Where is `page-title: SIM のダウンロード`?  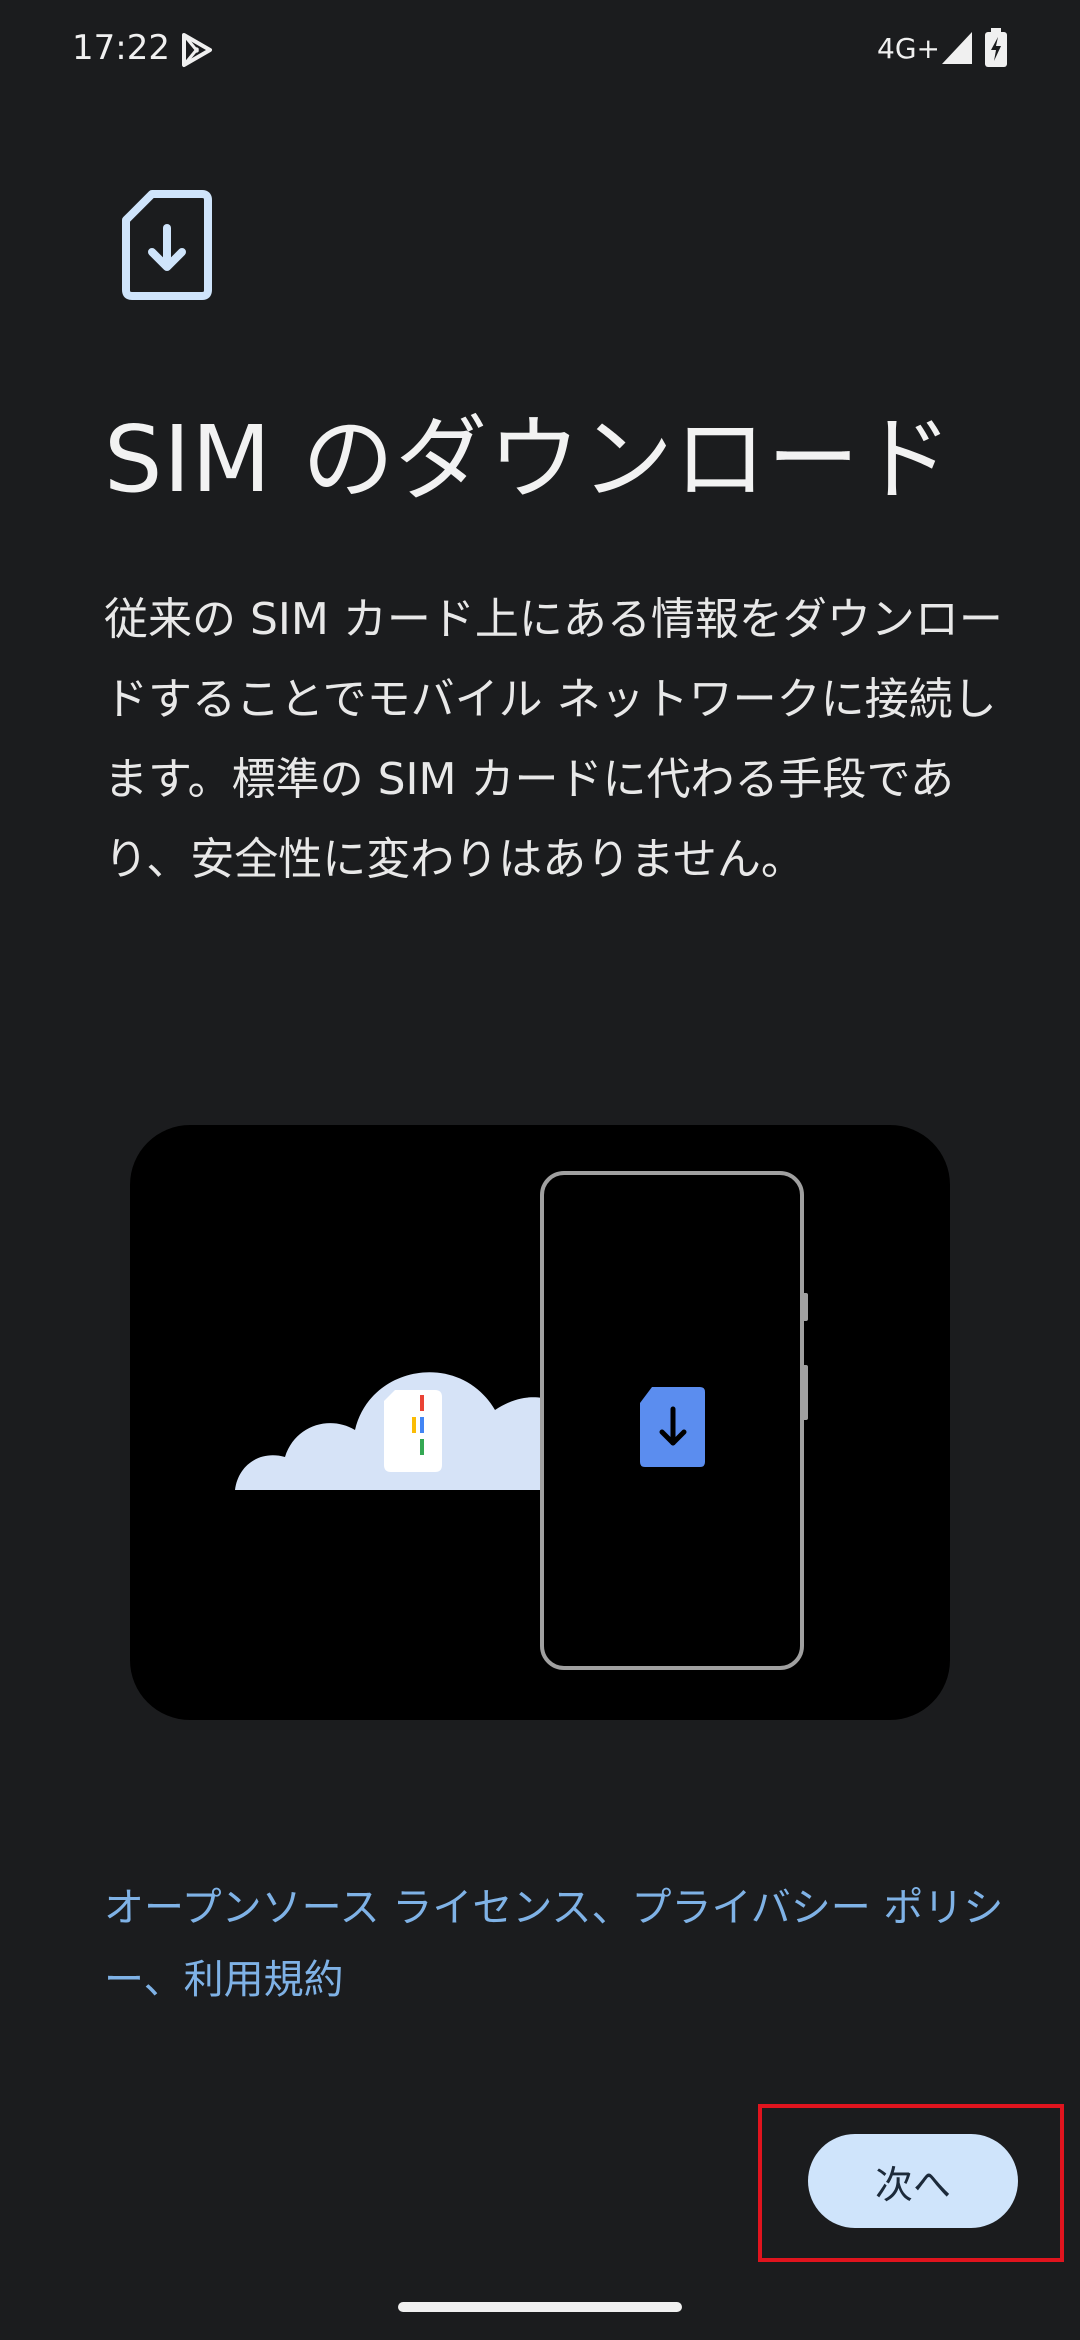 page-title: SIM のダウンロード is located at coordinates (529, 459).